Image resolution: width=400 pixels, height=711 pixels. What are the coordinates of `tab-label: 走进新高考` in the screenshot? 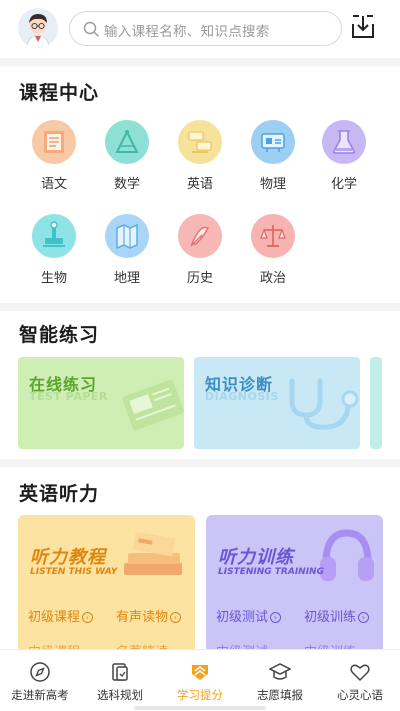 It's located at (40, 695).